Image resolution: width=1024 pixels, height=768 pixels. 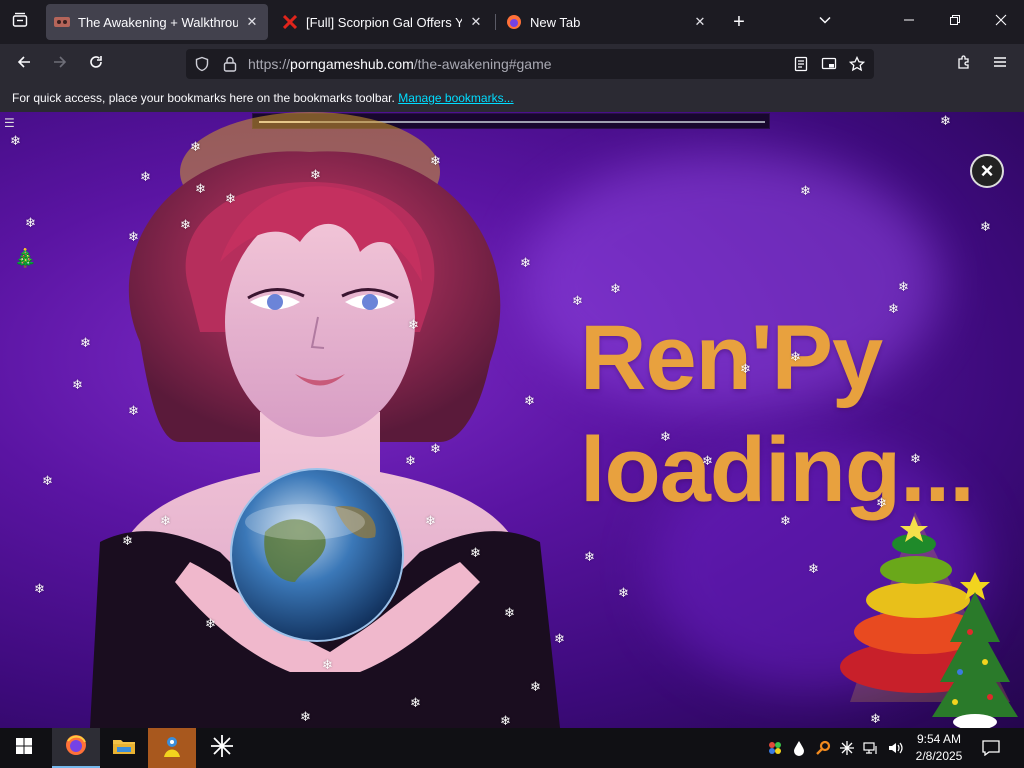 I want to click on bookmark-star-icon, so click(x=857, y=64).